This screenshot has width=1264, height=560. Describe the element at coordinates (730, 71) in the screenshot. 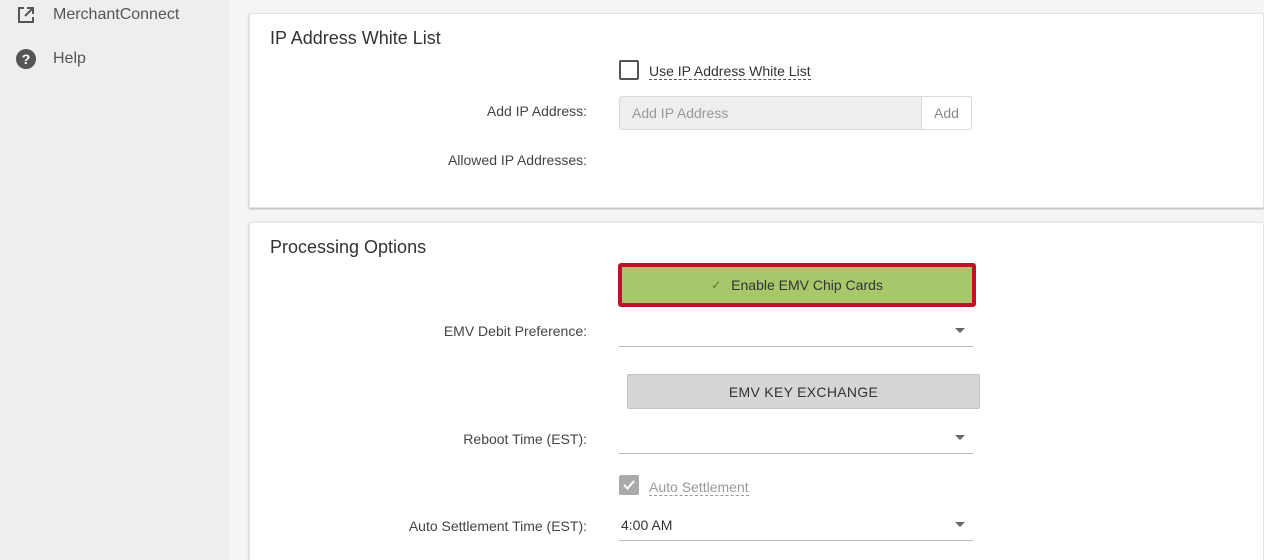

I see `use-whitelist-label: Use IP Address White List` at that location.